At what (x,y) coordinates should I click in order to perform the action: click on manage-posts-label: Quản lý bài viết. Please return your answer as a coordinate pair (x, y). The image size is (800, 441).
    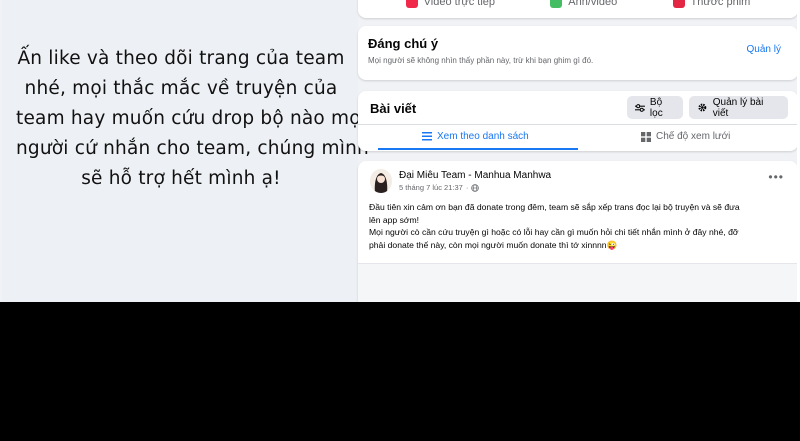
    Looking at the image, I should click on (738, 107).